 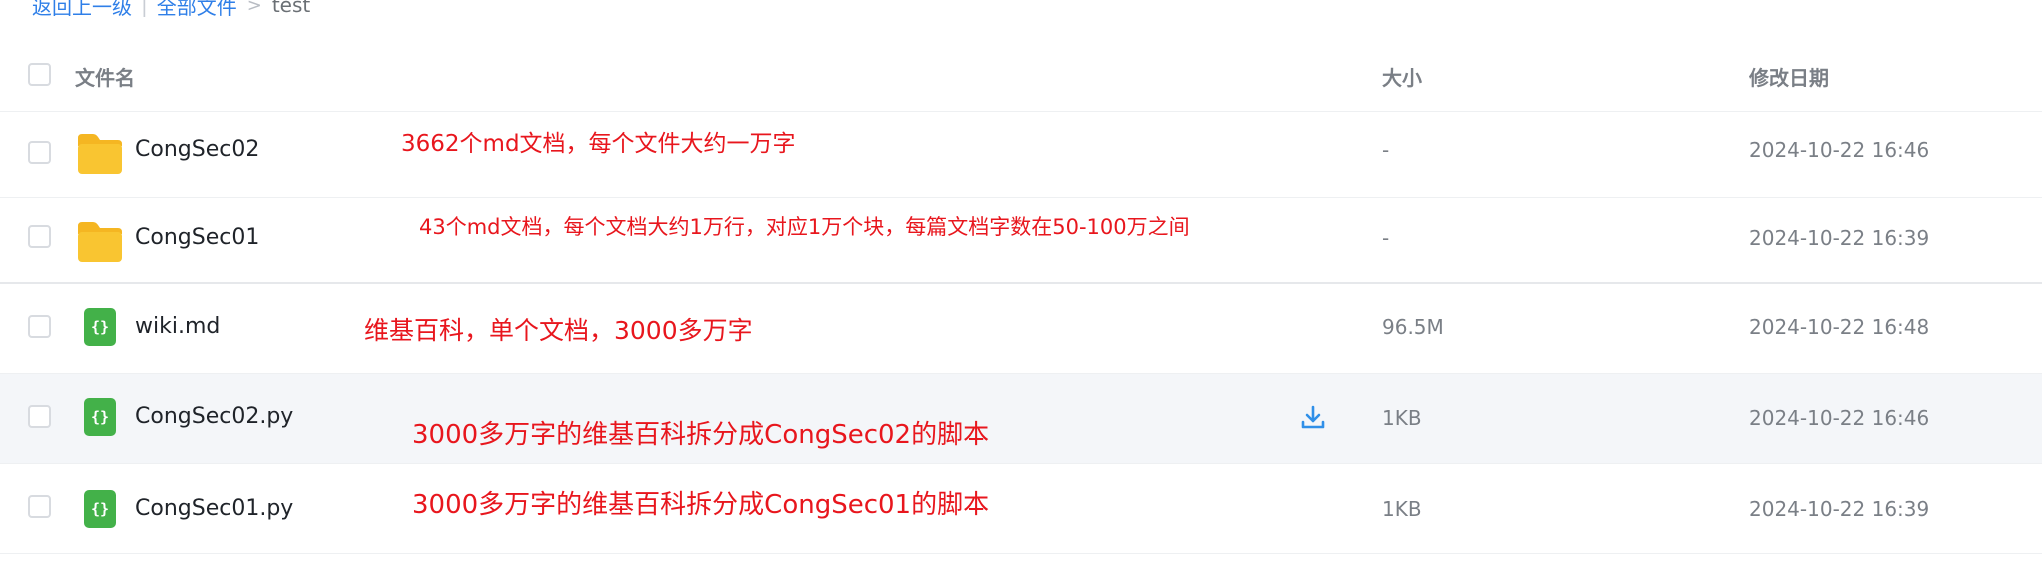 What do you see at coordinates (291, 8) in the screenshot?
I see `breadcrumb-current: test` at bounding box center [291, 8].